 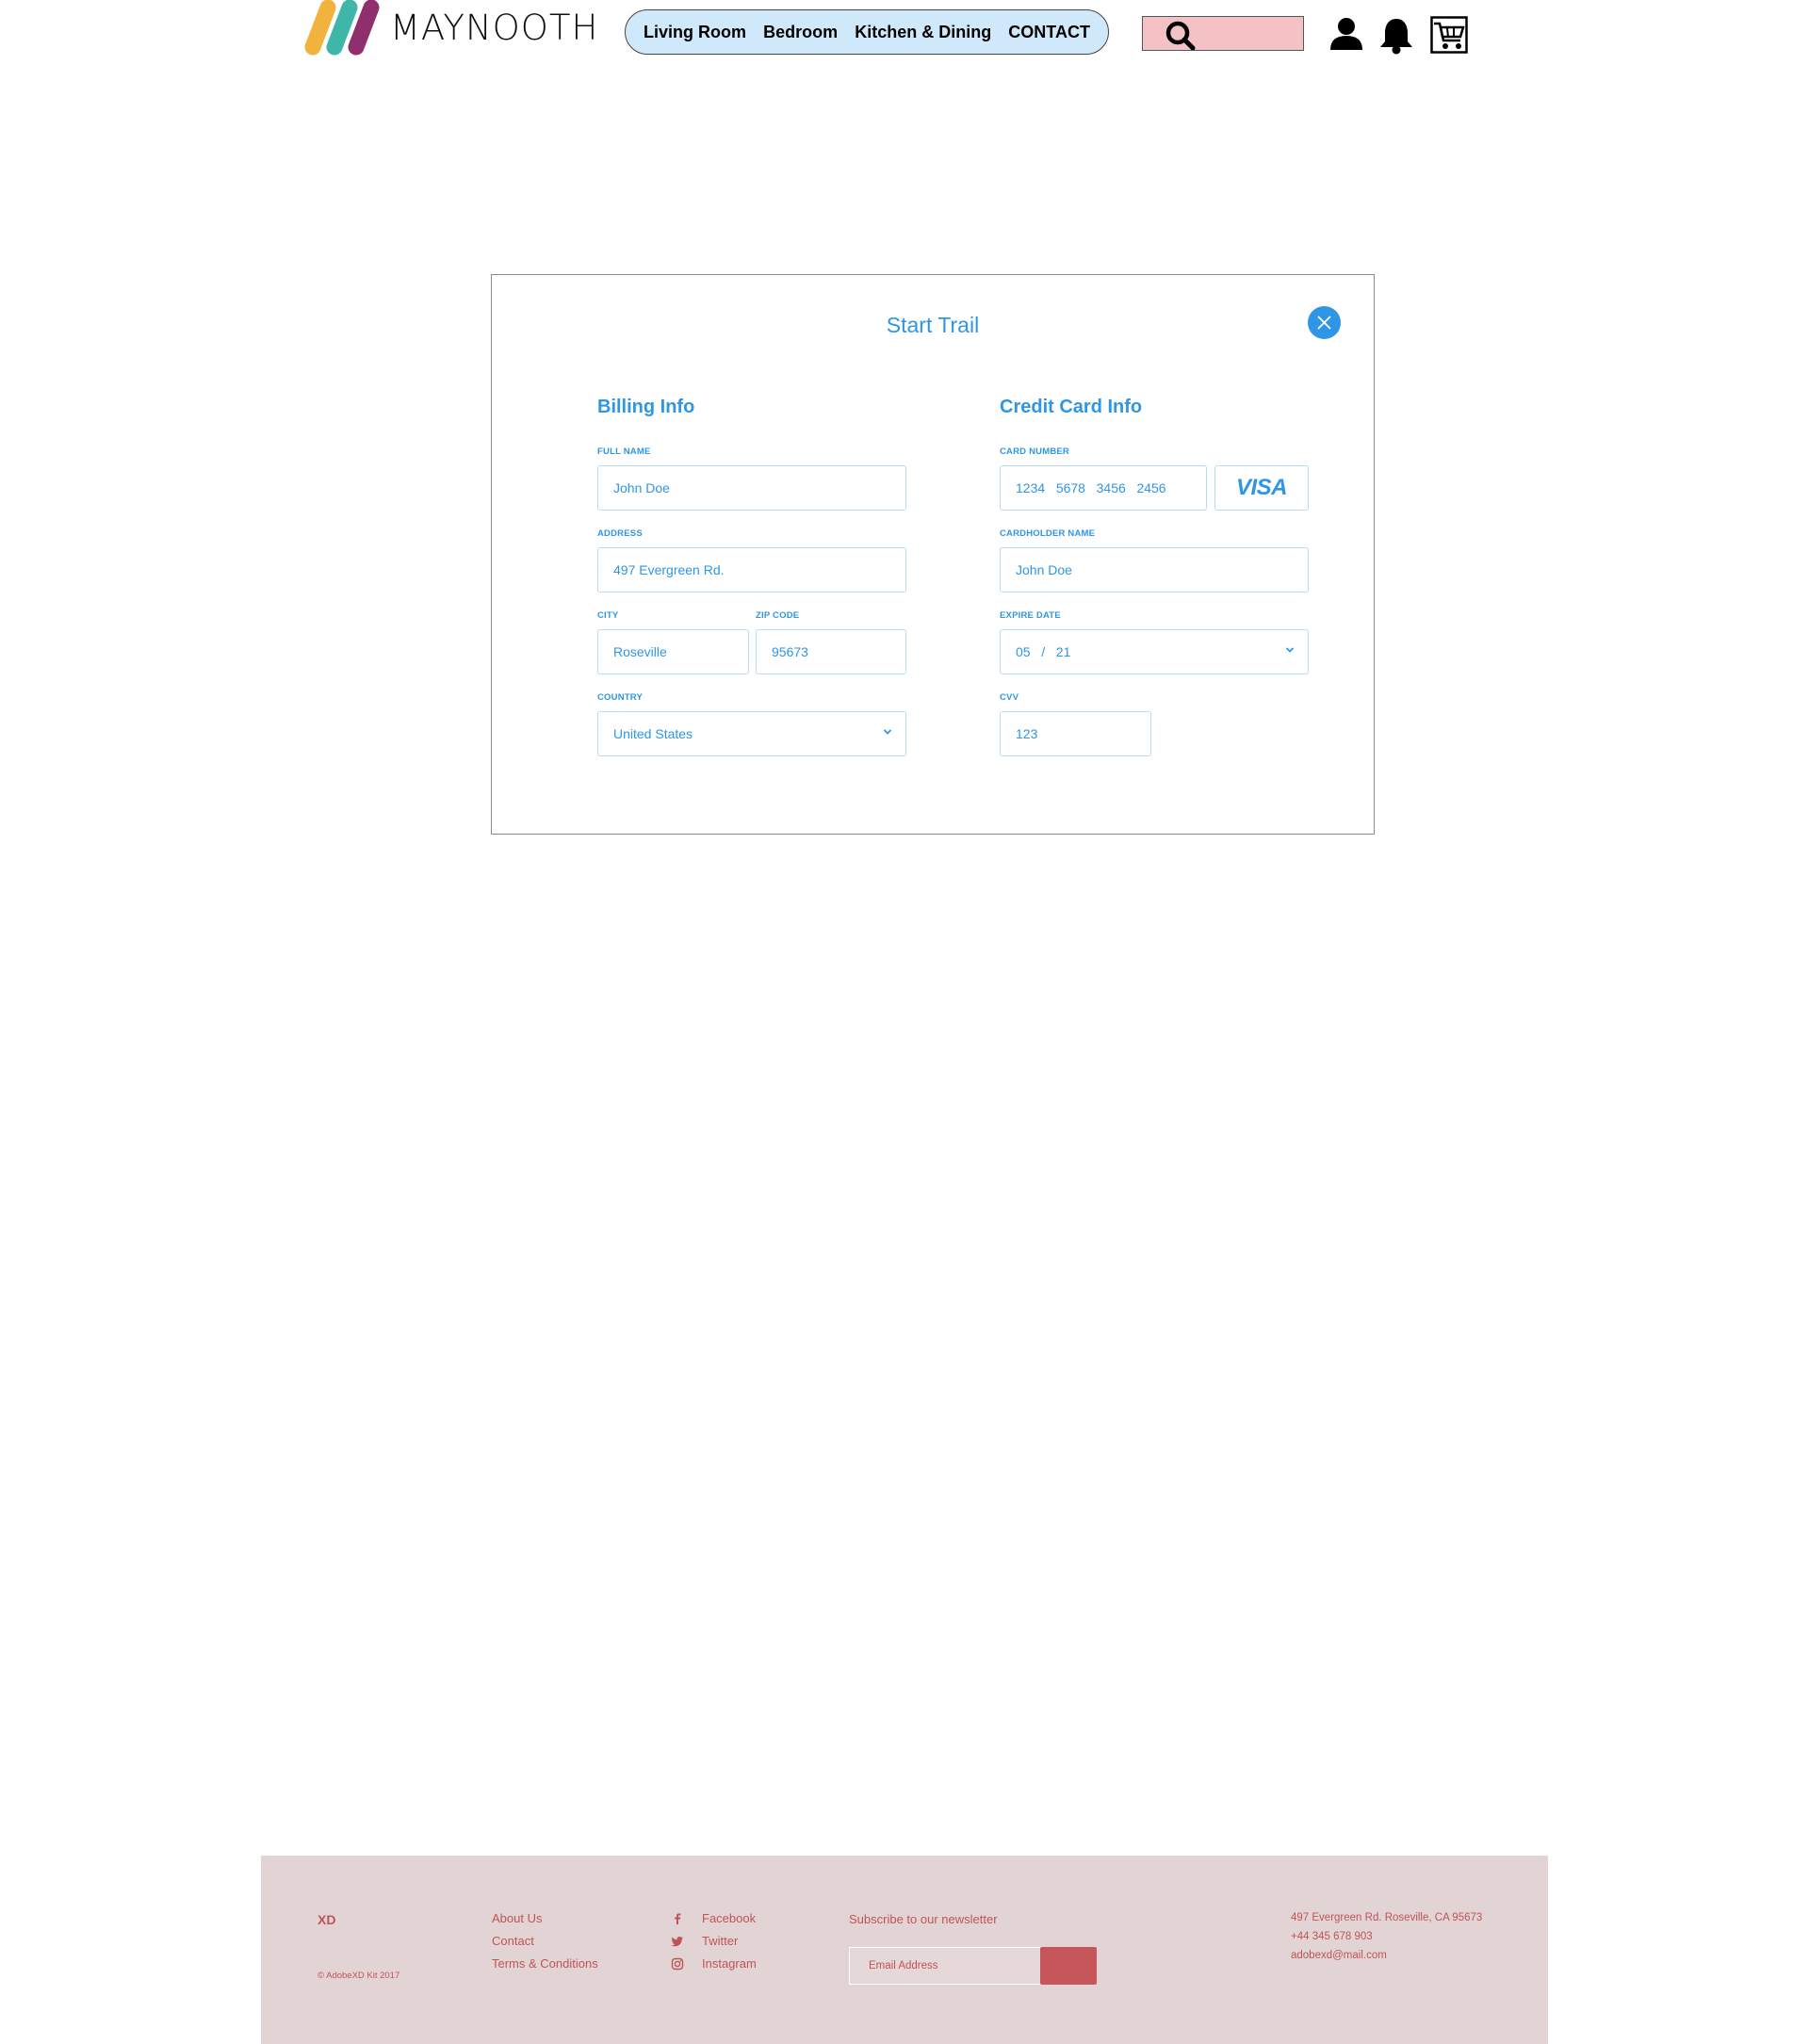 I want to click on cvv-field: 123, so click(x=1075, y=733).